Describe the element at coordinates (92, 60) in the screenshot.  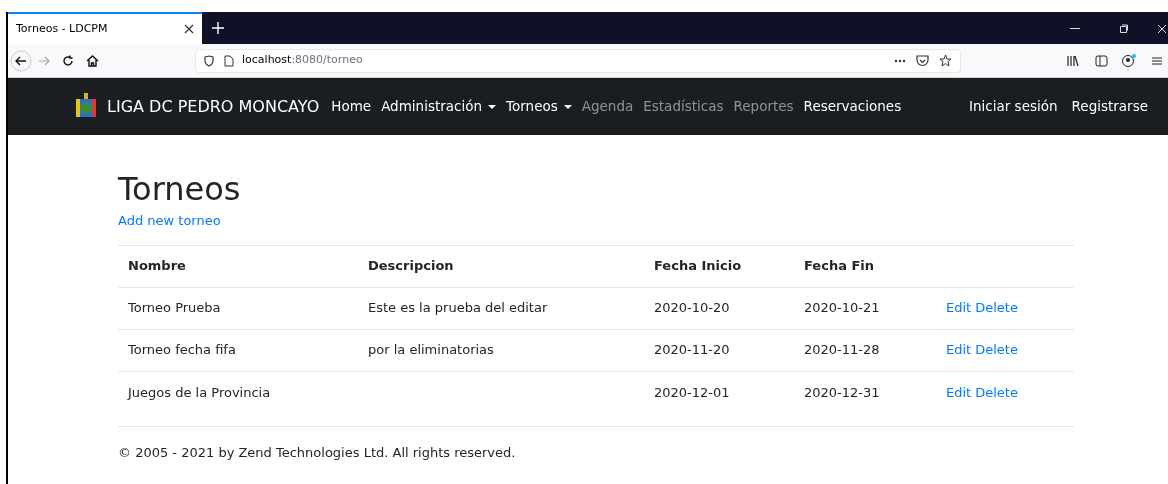
I see `home-icon` at that location.